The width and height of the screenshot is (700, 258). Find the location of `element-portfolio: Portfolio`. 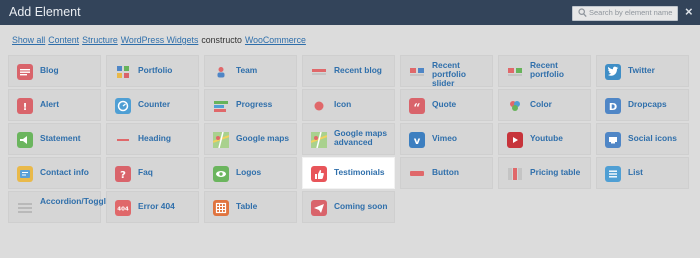

element-portfolio: Portfolio is located at coordinates (152, 71).